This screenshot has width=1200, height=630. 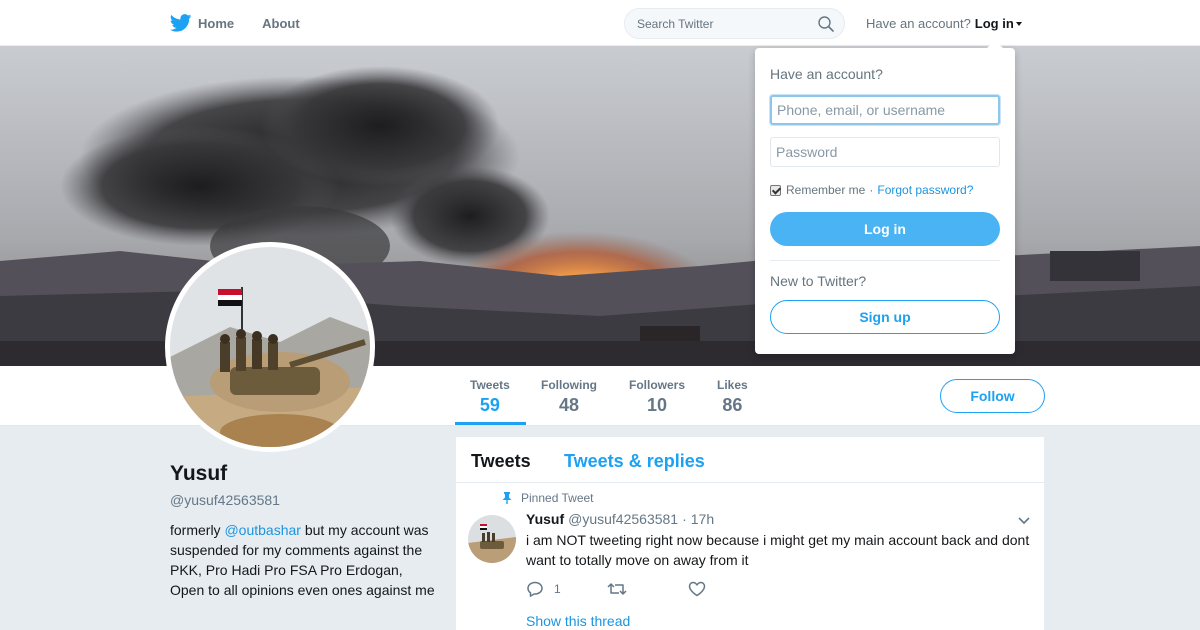 I want to click on nav-about-label: About, so click(x=281, y=23).